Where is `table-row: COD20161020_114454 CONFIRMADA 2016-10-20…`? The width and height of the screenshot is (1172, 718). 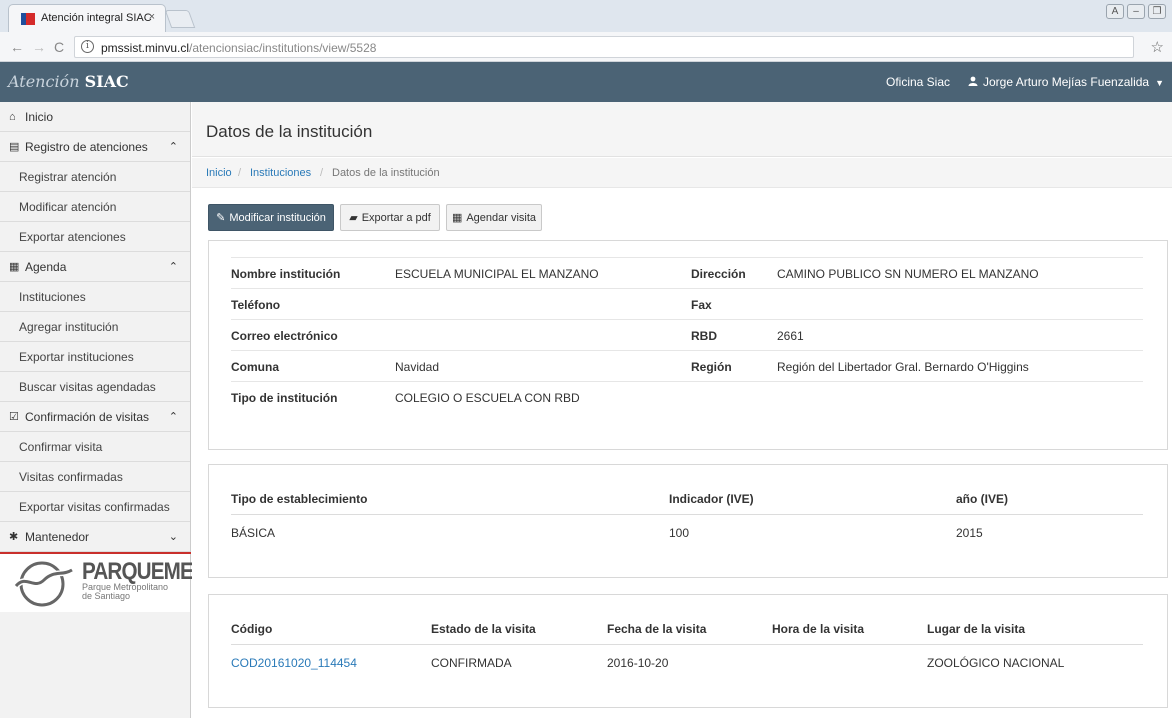
table-row: COD20161020_114454 CONFIRMADA 2016-10-20… is located at coordinates (648, 663).